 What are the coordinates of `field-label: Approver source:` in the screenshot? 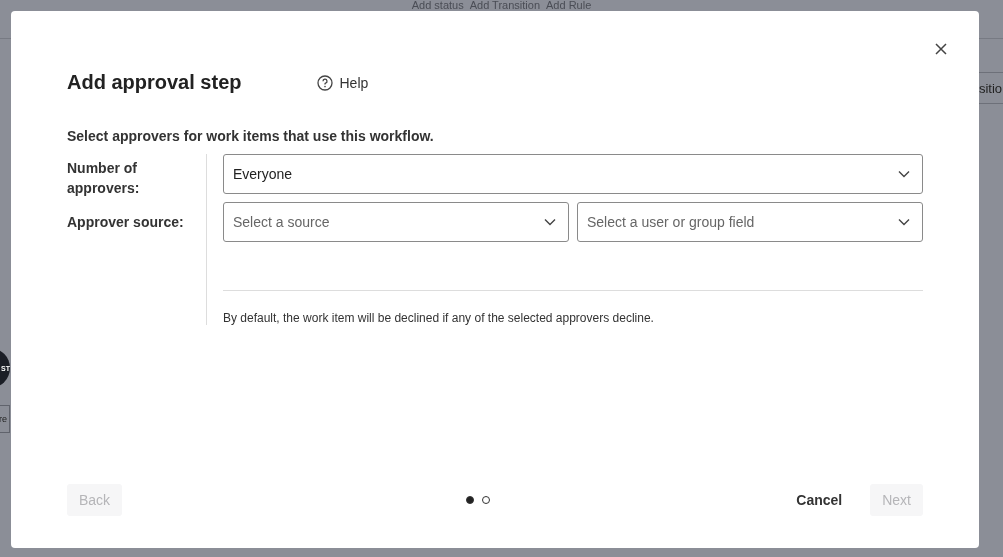 It's located at (126, 222).